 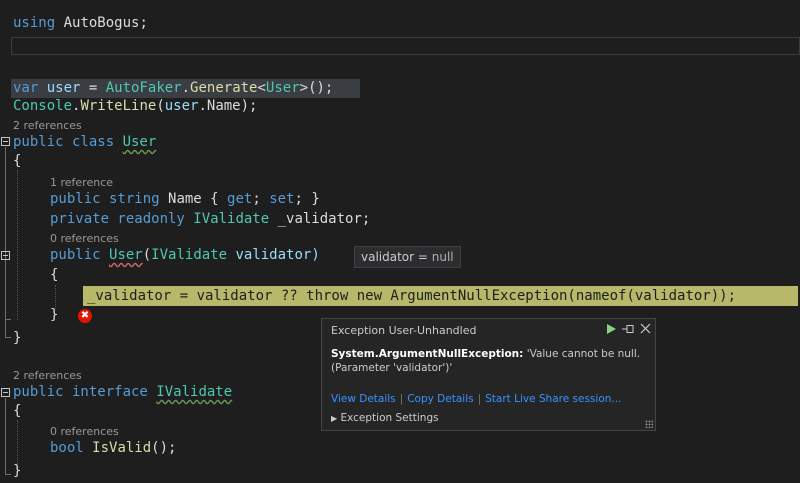 What do you see at coordinates (17, 245) in the screenshot?
I see `indent-guide` at bounding box center [17, 245].